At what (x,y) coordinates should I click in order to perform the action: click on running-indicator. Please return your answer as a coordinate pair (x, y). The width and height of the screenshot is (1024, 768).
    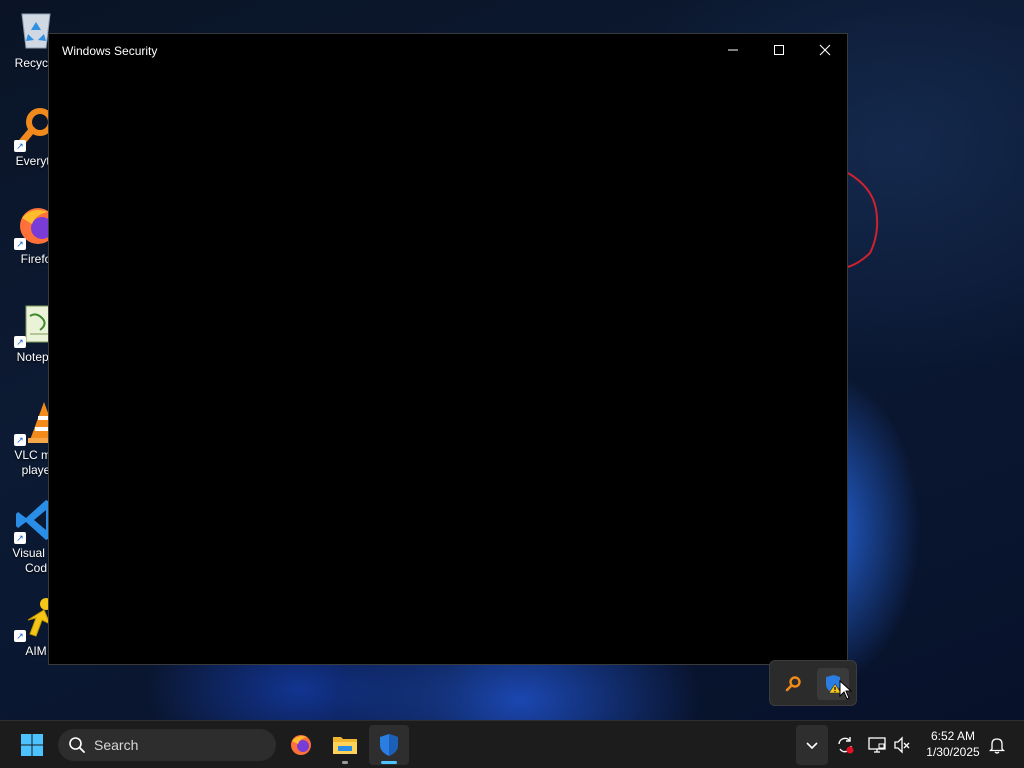
    Looking at the image, I should click on (345, 762).